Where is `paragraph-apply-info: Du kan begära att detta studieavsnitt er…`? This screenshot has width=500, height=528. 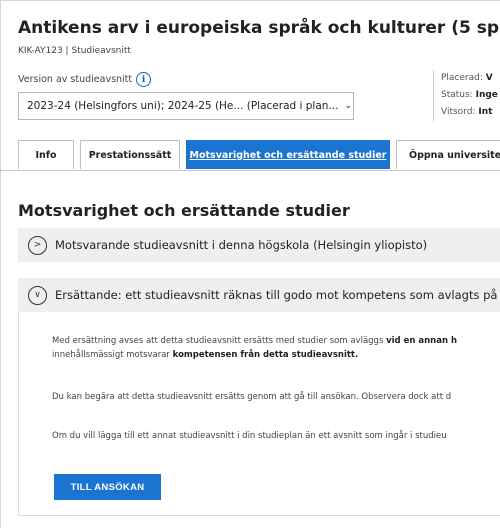
paragraph-apply-info: Du kan begära att detta studieavsnitt er… is located at coordinates (252, 397).